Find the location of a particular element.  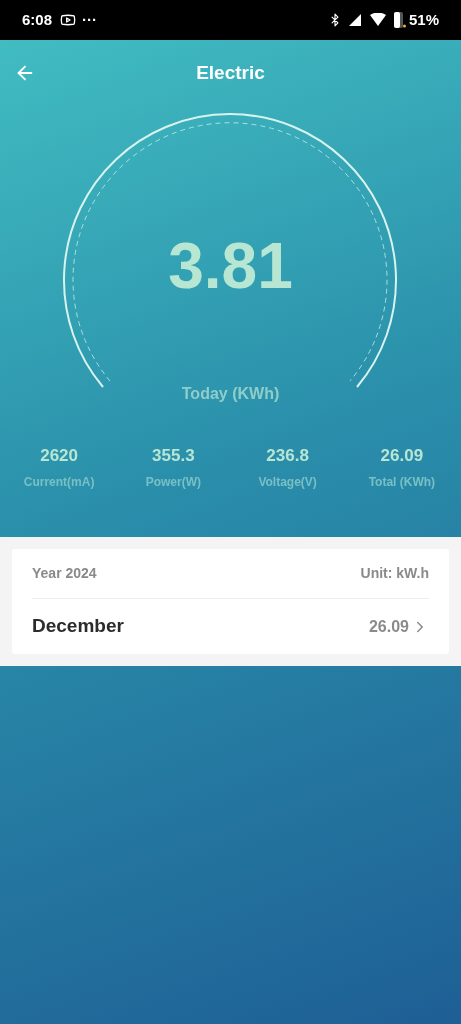

video-app-icon is located at coordinates (68, 20).